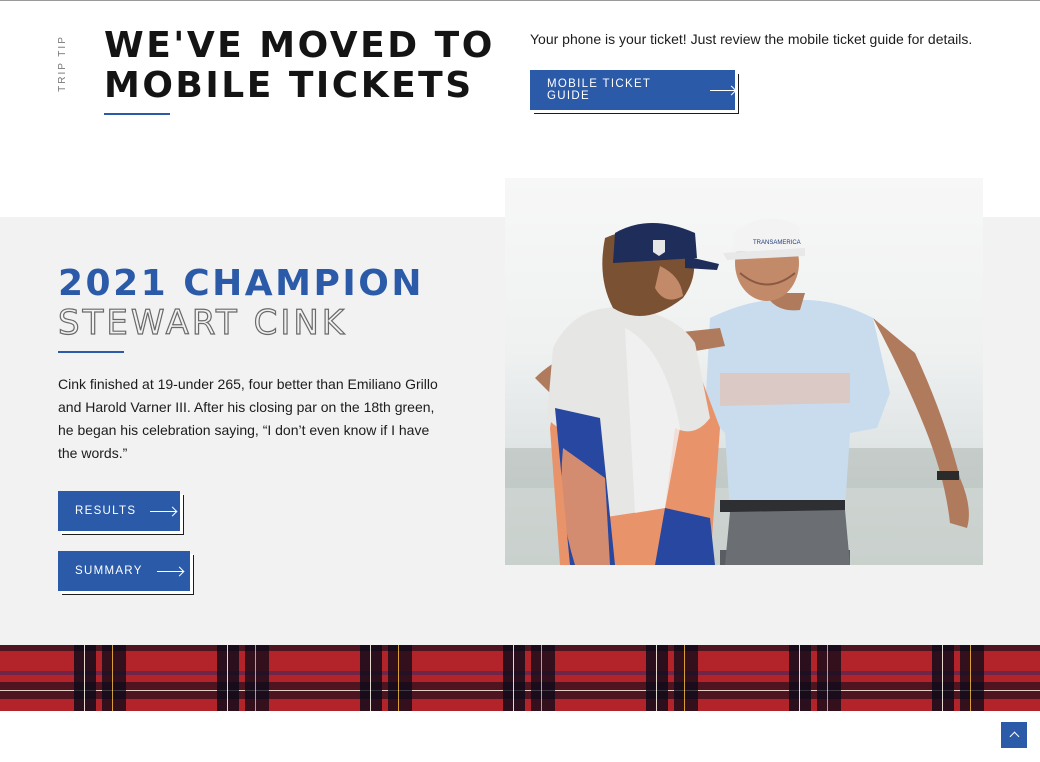 This screenshot has width=1040, height=762. What do you see at coordinates (299, 65) in the screenshot?
I see `mobile-tickets-heading: WE'VE MOVED TO MOBILE TICKETS` at bounding box center [299, 65].